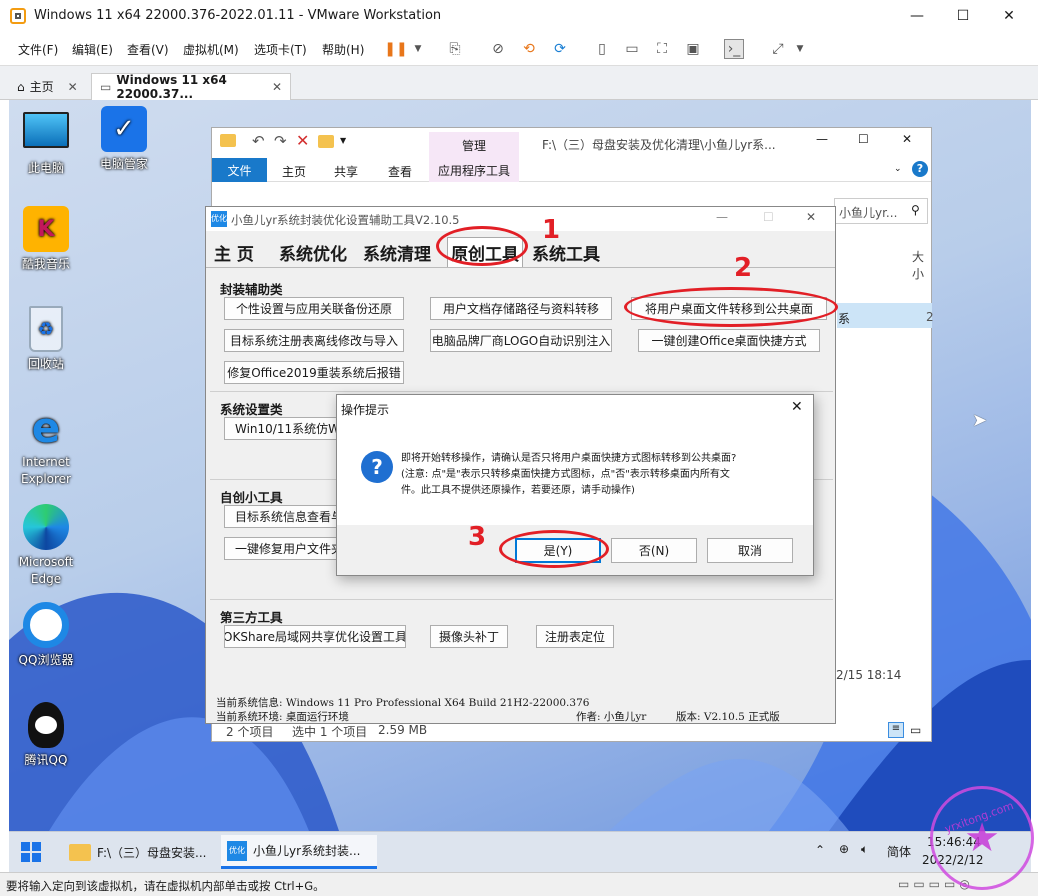 This screenshot has width=1038, height=896. I want to click on redo-icon: ↷, so click(280, 141).